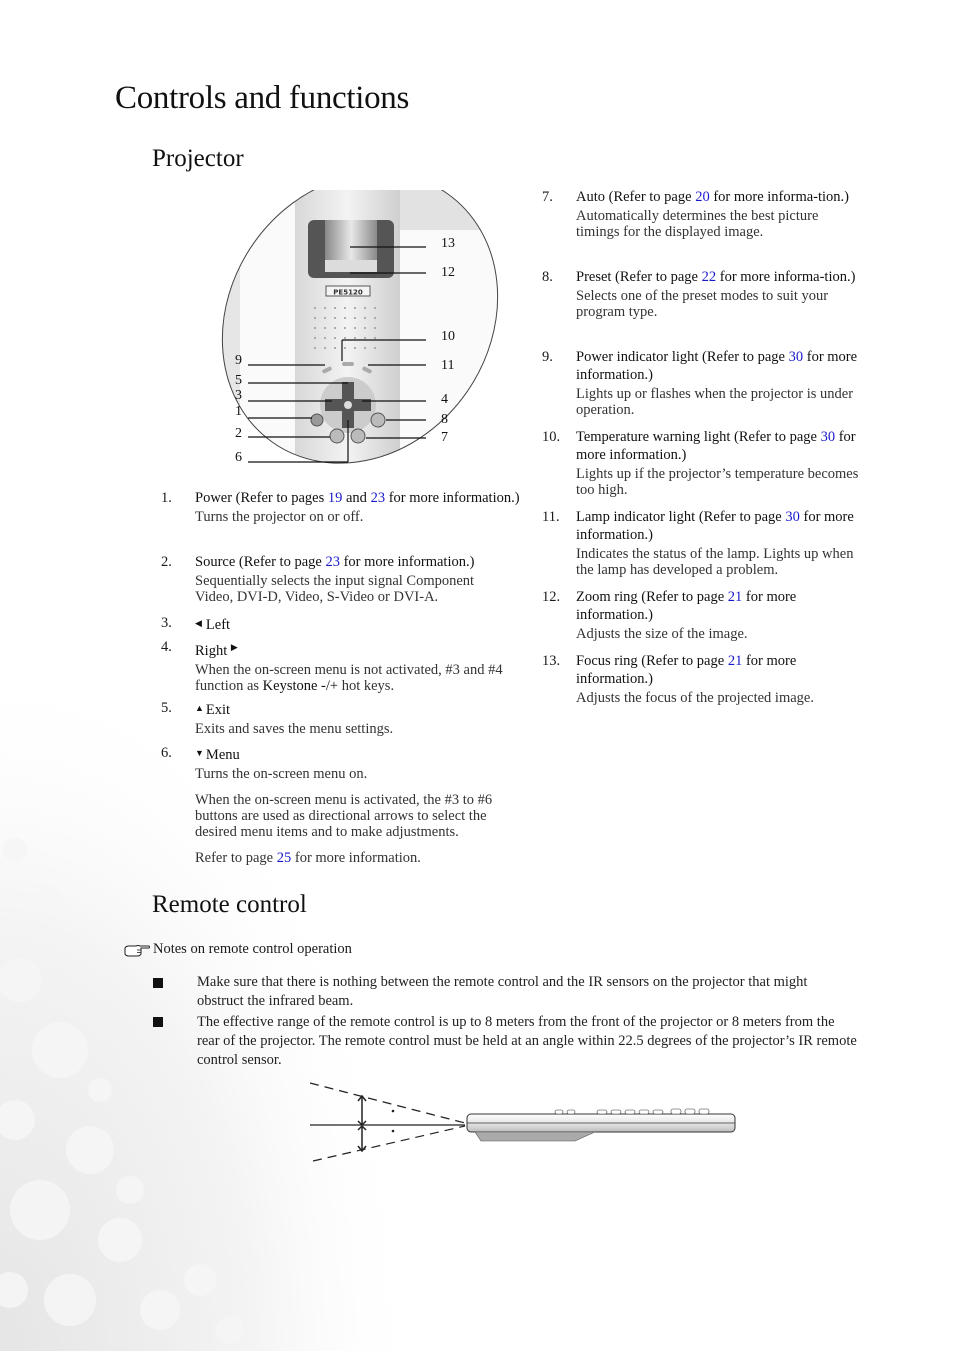 Image resolution: width=954 pixels, height=1351 pixels. Describe the element at coordinates (238, 380) in the screenshot. I see `callout-5: 5` at that location.